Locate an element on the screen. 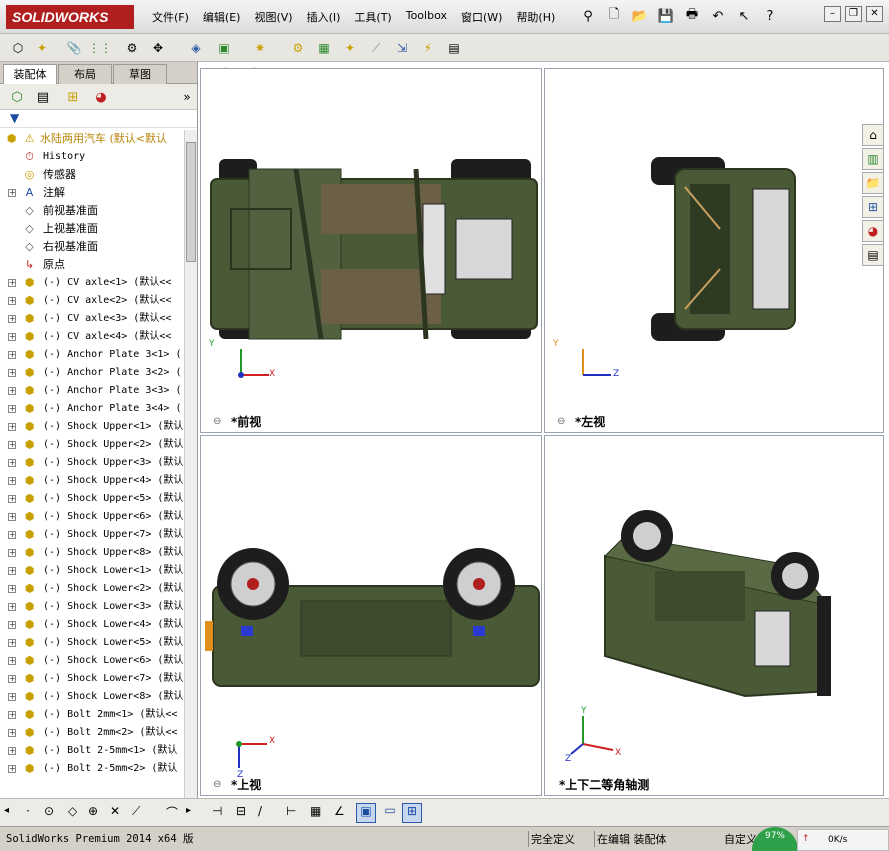 The width and height of the screenshot is (889, 851). menu-item-2: 视图(V) is located at coordinates (273, 17).